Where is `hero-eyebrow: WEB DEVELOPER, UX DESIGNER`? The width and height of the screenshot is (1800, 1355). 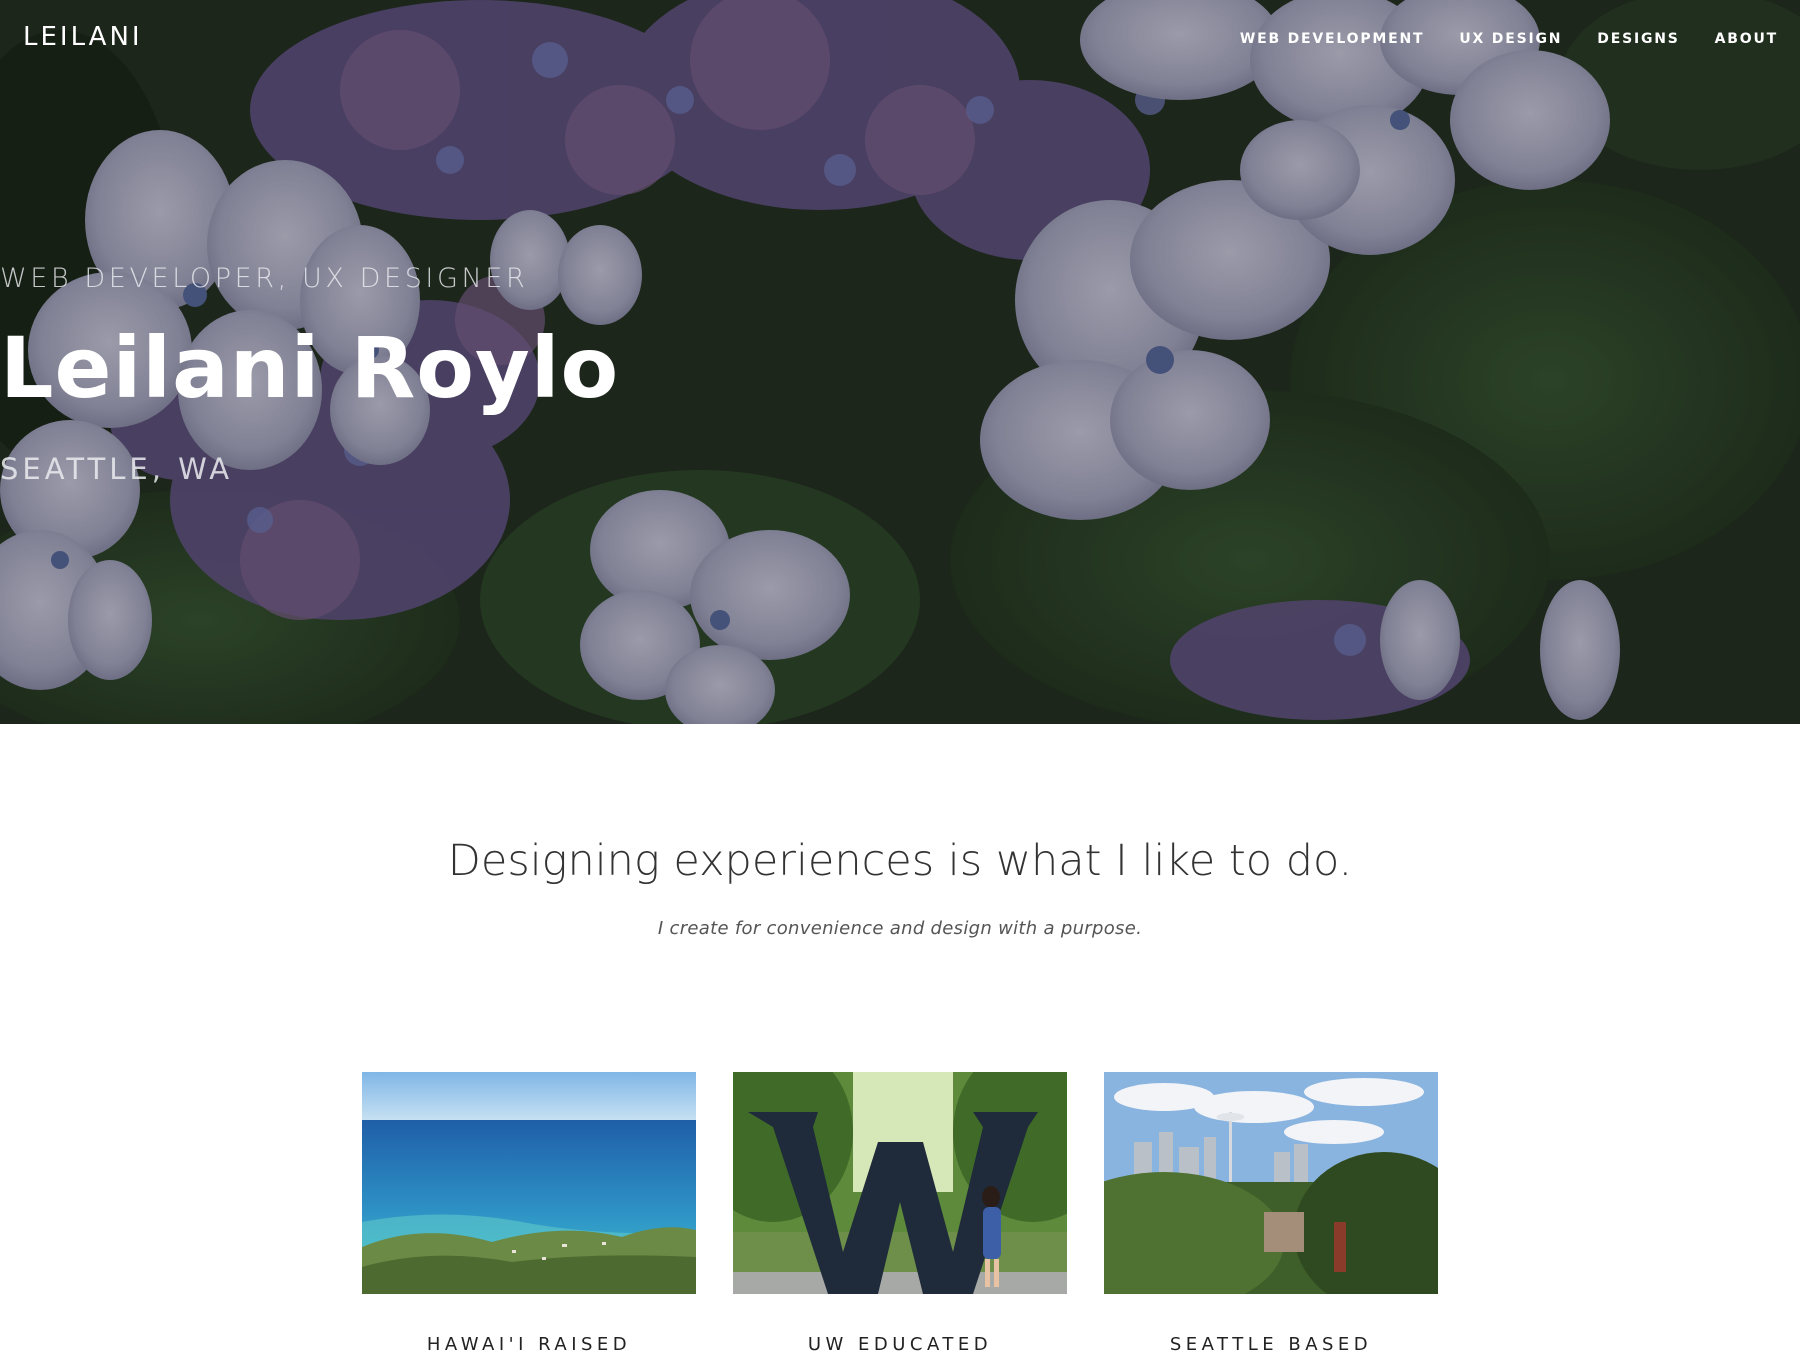 hero-eyebrow: WEB DEVELOPER, UX DESIGNER is located at coordinates (264, 278).